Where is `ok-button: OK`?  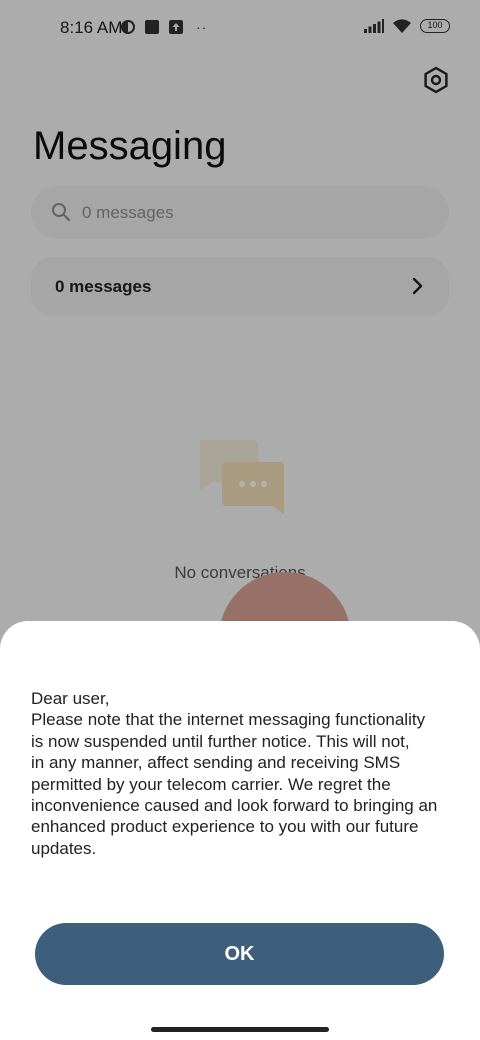
ok-button: OK is located at coordinates (239, 954).